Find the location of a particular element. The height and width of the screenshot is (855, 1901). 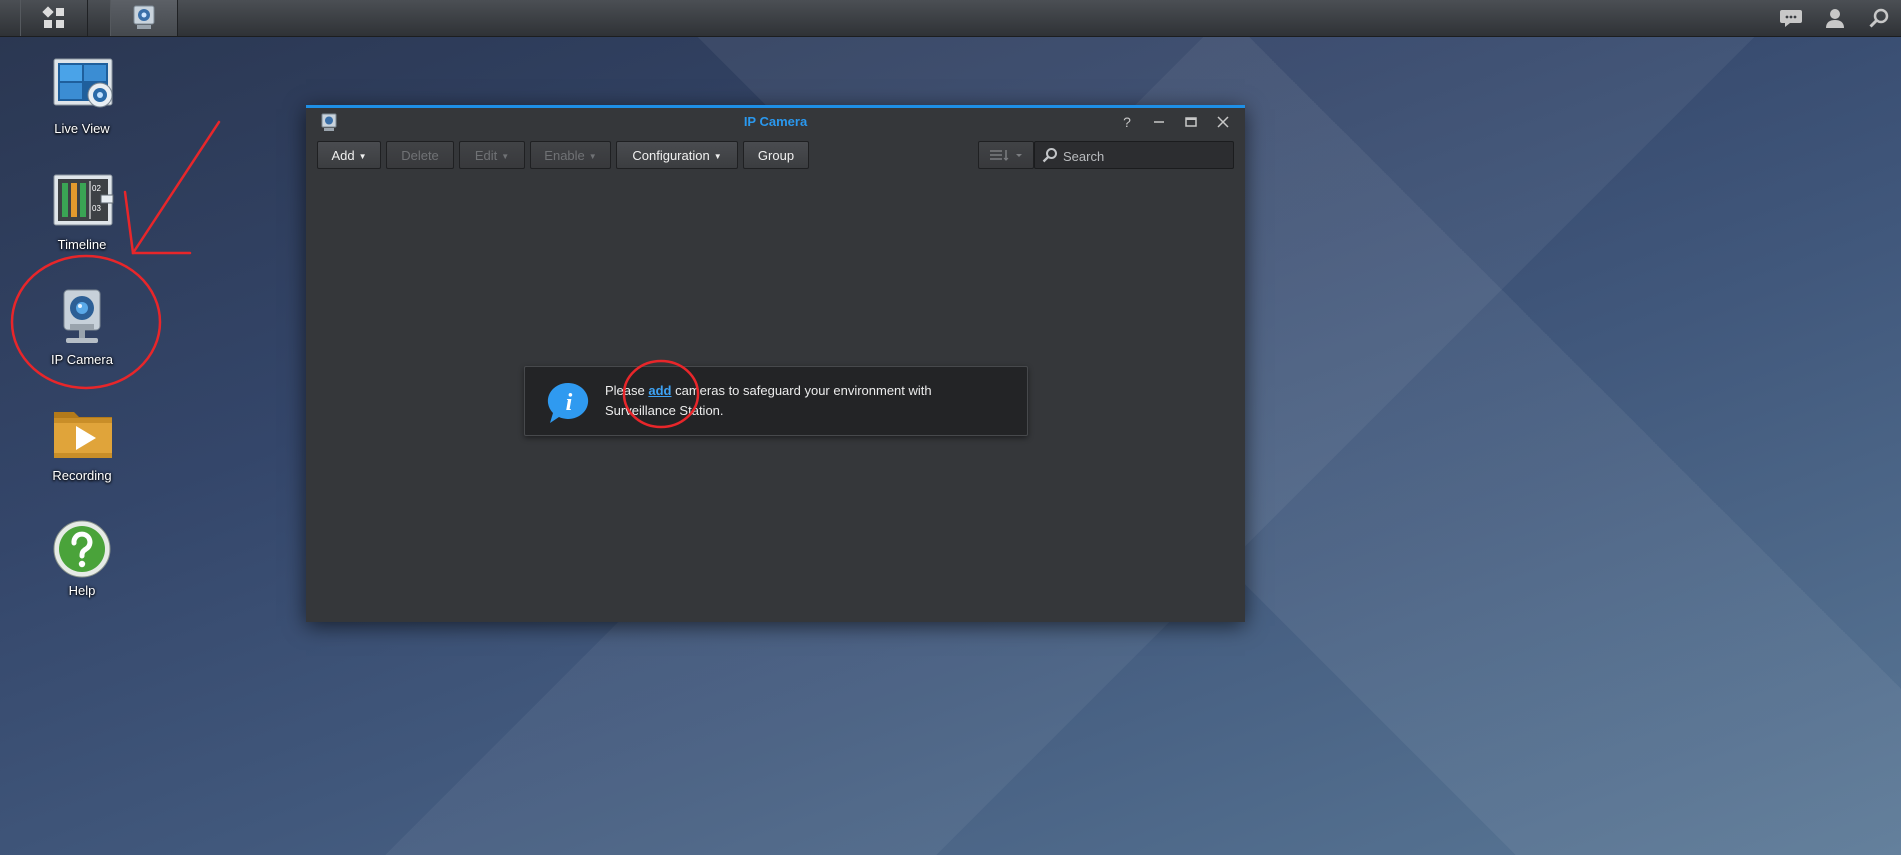

group-button: Group is located at coordinates (776, 155).